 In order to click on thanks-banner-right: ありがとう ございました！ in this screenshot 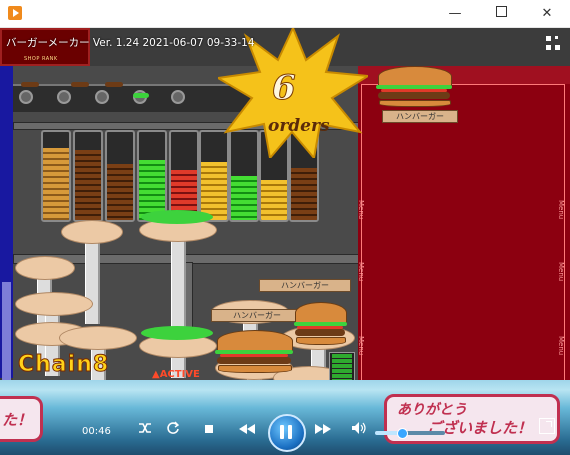, I will do `click(472, 419)`.